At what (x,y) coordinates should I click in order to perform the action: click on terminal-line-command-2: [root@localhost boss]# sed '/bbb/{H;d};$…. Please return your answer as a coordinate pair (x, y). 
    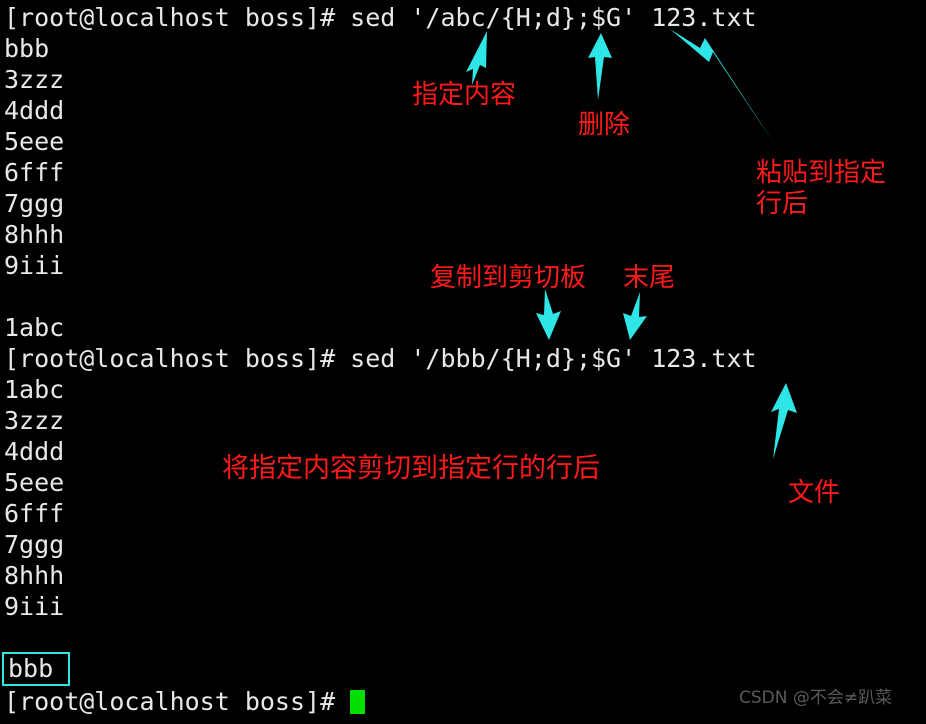
    Looking at the image, I should click on (380, 358).